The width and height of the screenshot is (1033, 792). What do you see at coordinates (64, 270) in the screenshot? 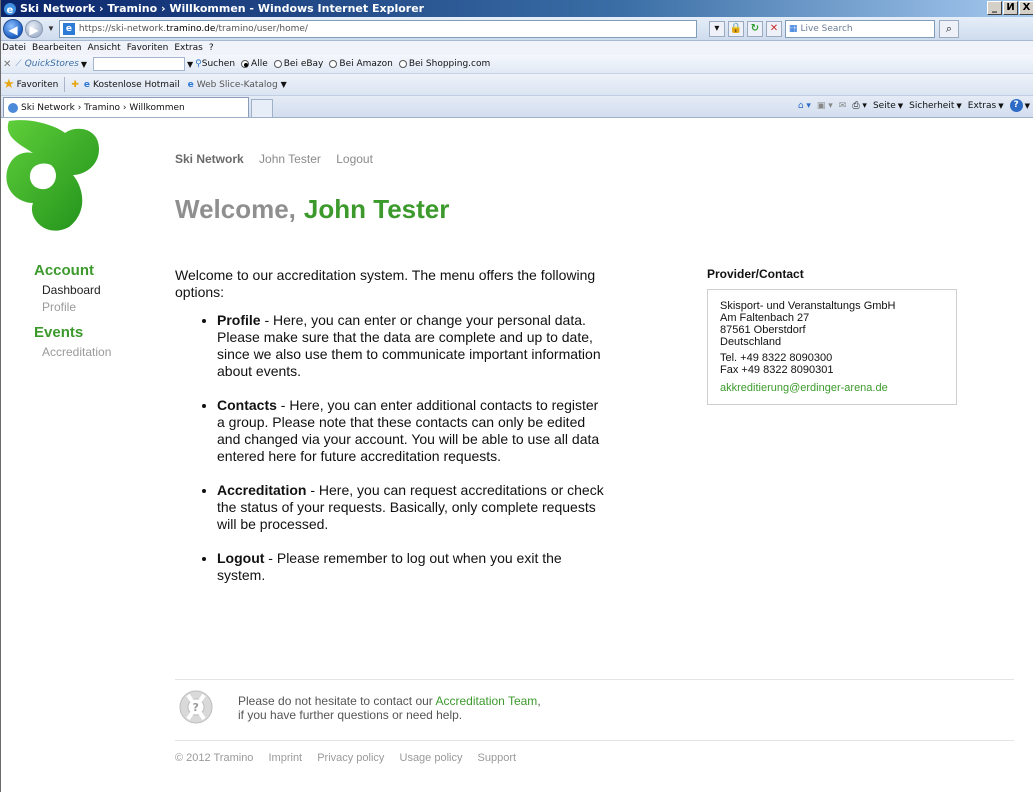
I see `sidebar-heading-account: Account` at bounding box center [64, 270].